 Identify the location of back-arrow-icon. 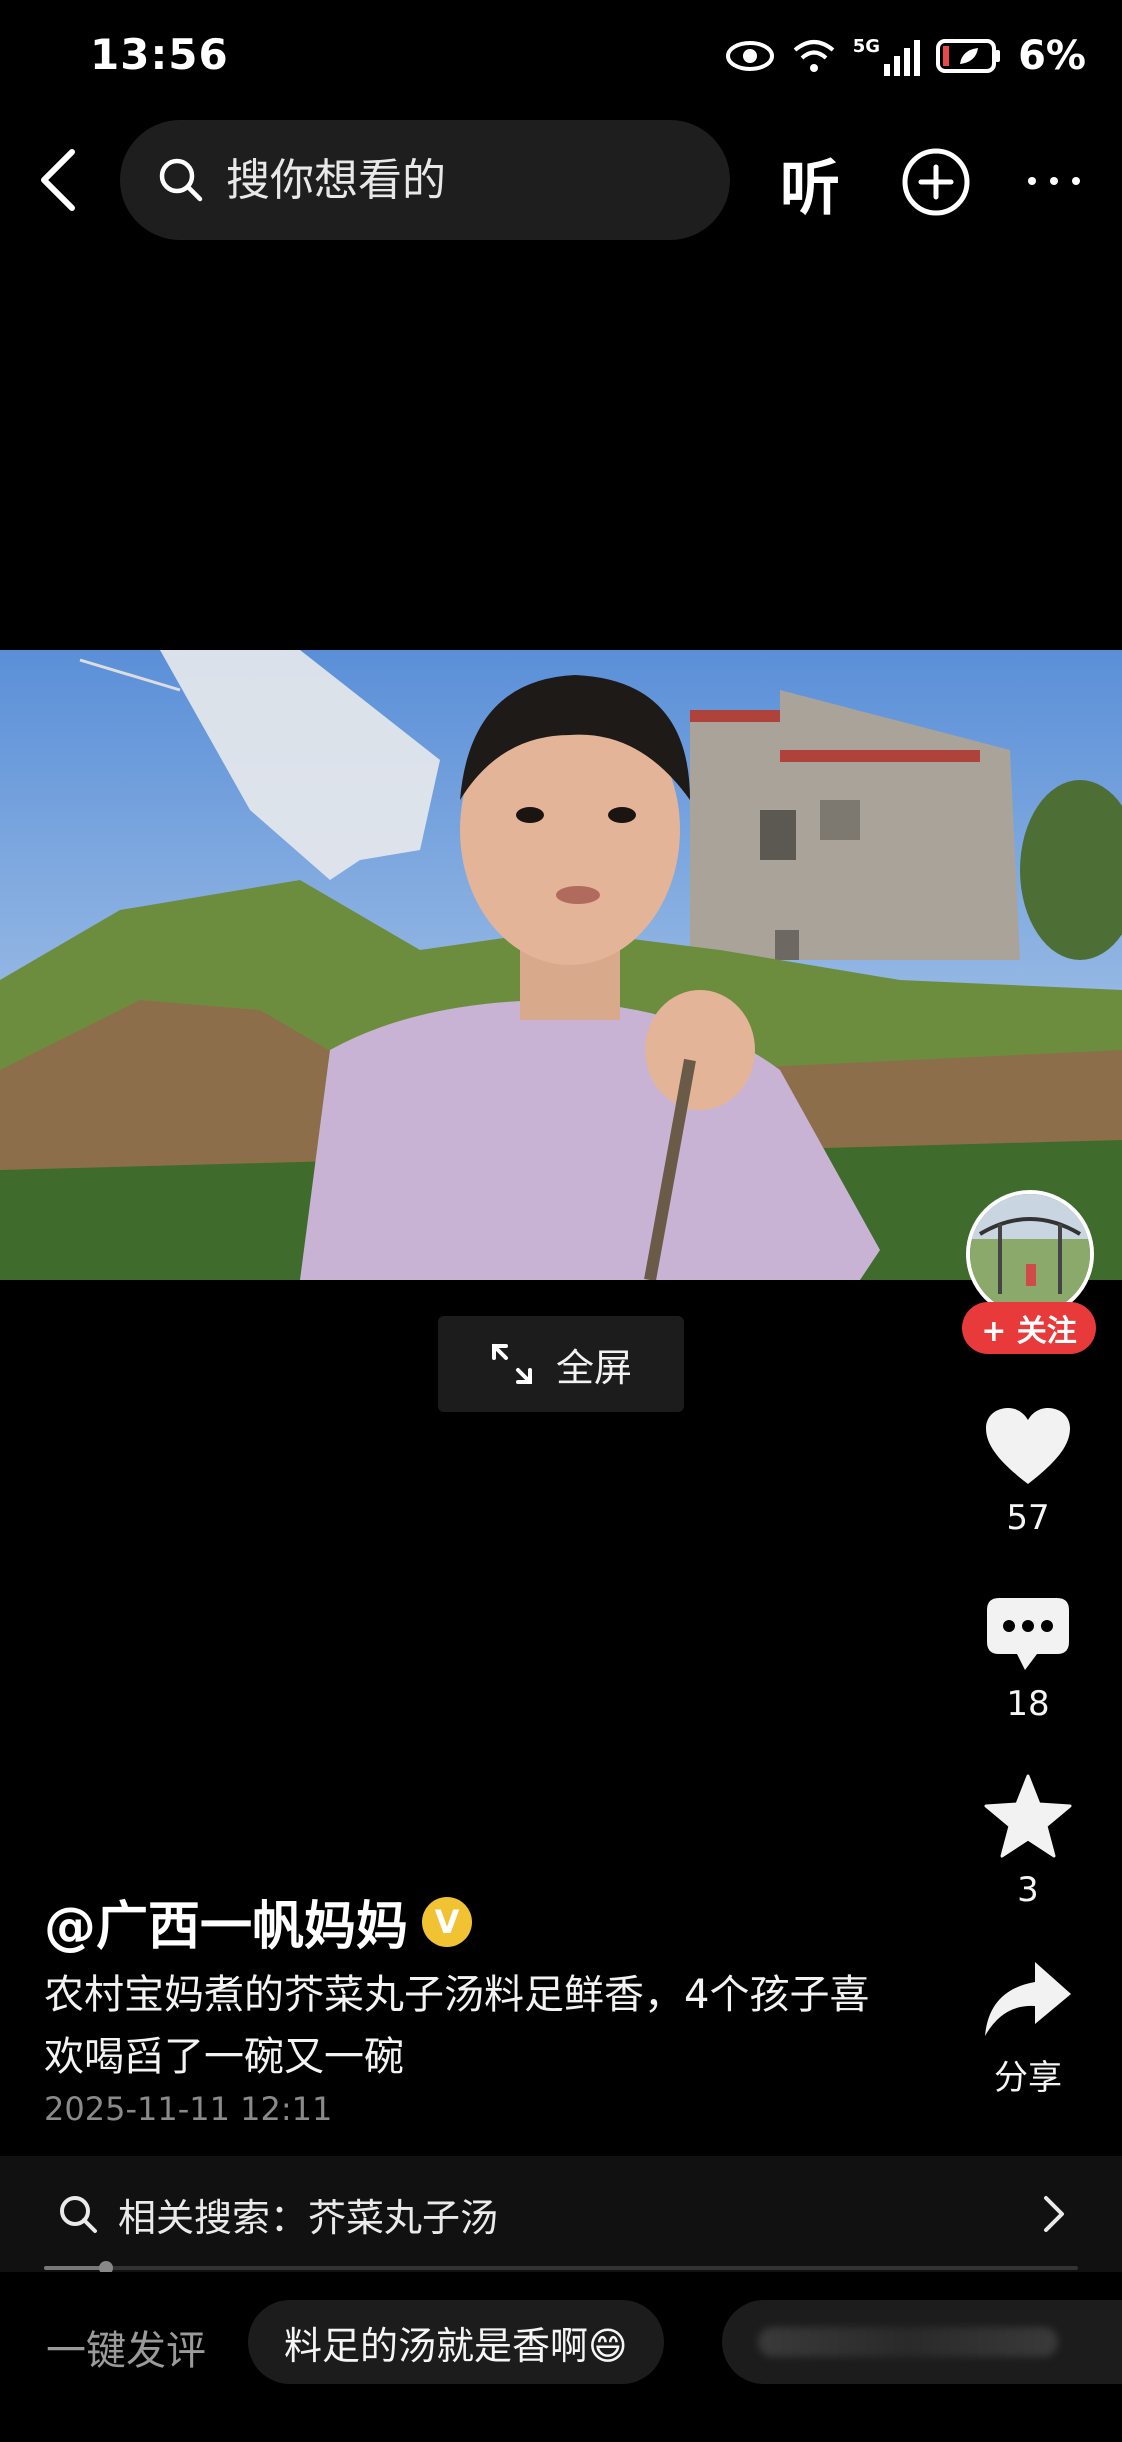
(58, 180).